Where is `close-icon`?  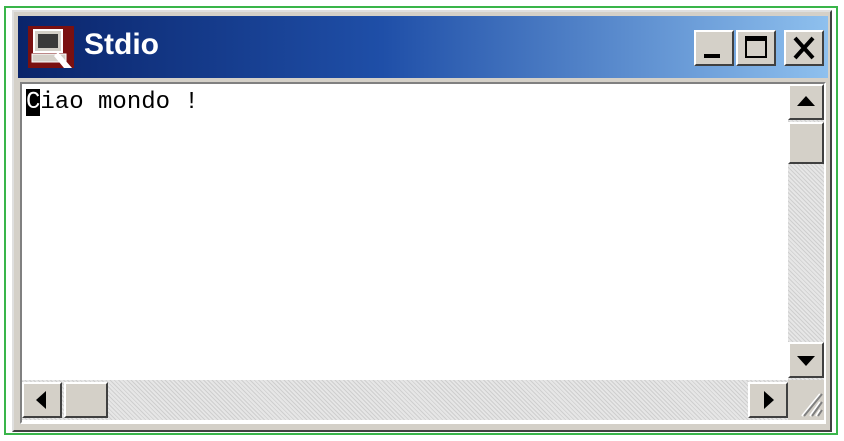 close-icon is located at coordinates (804, 48).